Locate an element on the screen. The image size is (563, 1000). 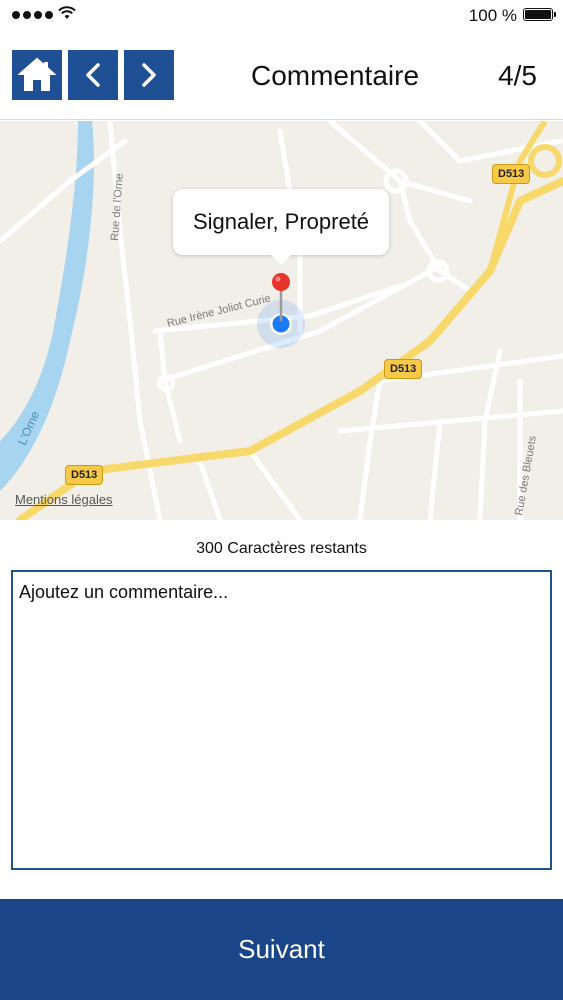
chevron-left-icon is located at coordinates (93, 75).